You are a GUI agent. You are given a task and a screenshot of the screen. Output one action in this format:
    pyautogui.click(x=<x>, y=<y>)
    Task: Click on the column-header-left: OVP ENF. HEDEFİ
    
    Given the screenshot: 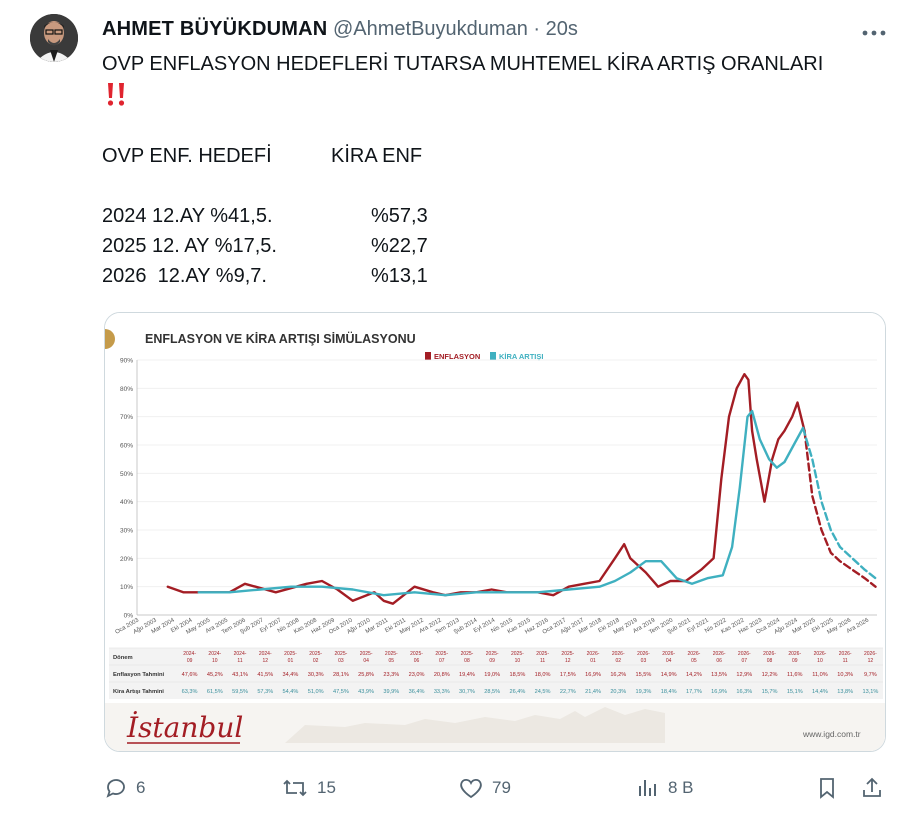 What is the action you would take?
    pyautogui.click(x=187, y=156)
    